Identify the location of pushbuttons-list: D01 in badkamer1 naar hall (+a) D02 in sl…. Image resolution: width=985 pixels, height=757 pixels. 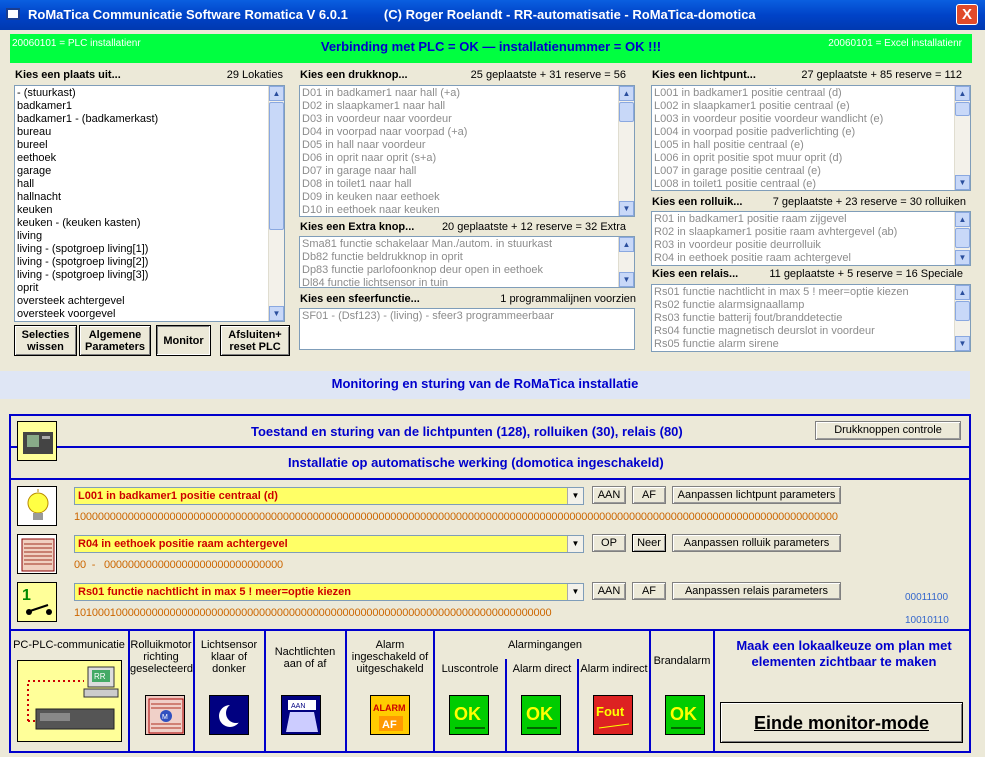
(467, 151).